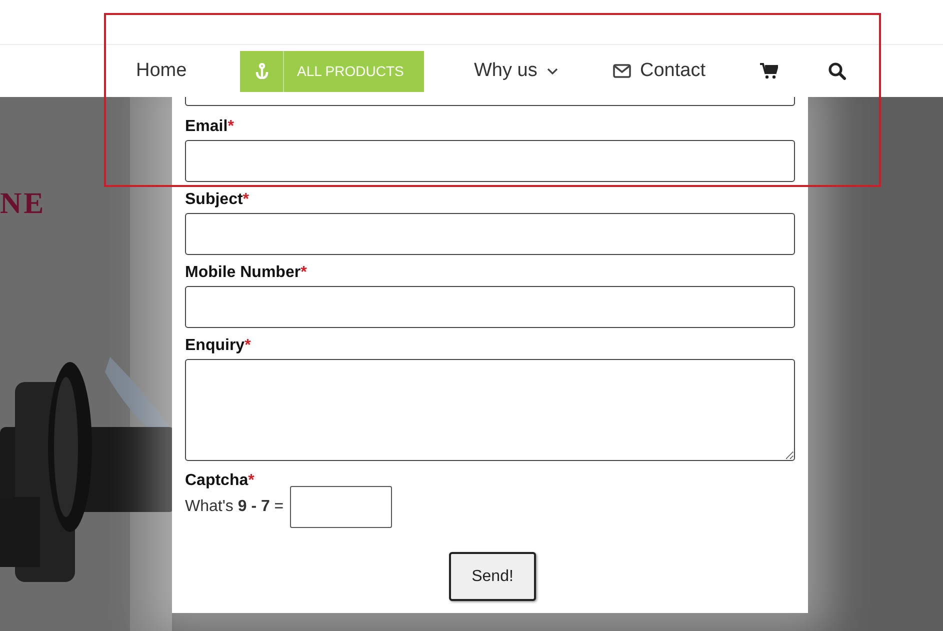  Describe the element at coordinates (215, 346) in the screenshot. I see `field-label: Enquiry` at that location.